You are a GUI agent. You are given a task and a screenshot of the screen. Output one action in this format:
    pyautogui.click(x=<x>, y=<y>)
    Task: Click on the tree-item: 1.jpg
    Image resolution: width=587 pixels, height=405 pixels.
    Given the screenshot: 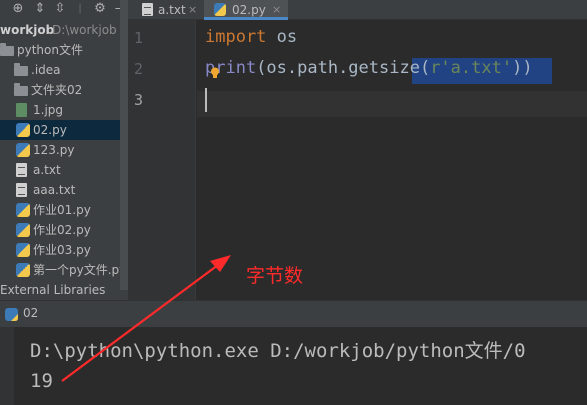 What is the action you would take?
    pyautogui.click(x=64, y=110)
    